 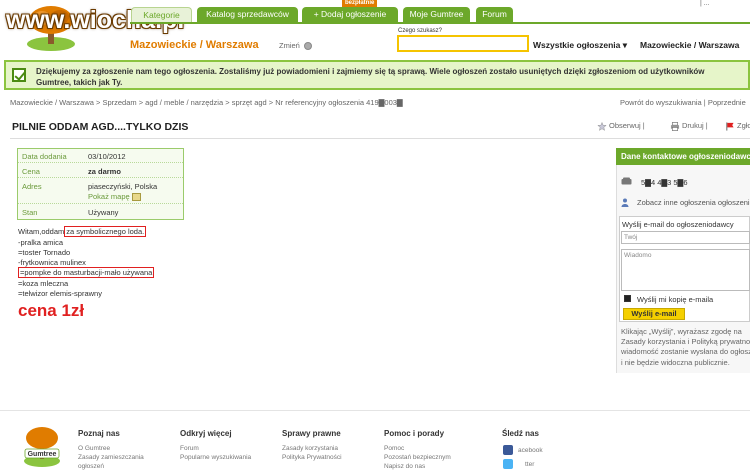 What do you see at coordinates (681, 331) in the screenshot?
I see `legal-text-1: Klikając „Wyślij”, wyrażasz zgodę na` at bounding box center [681, 331].